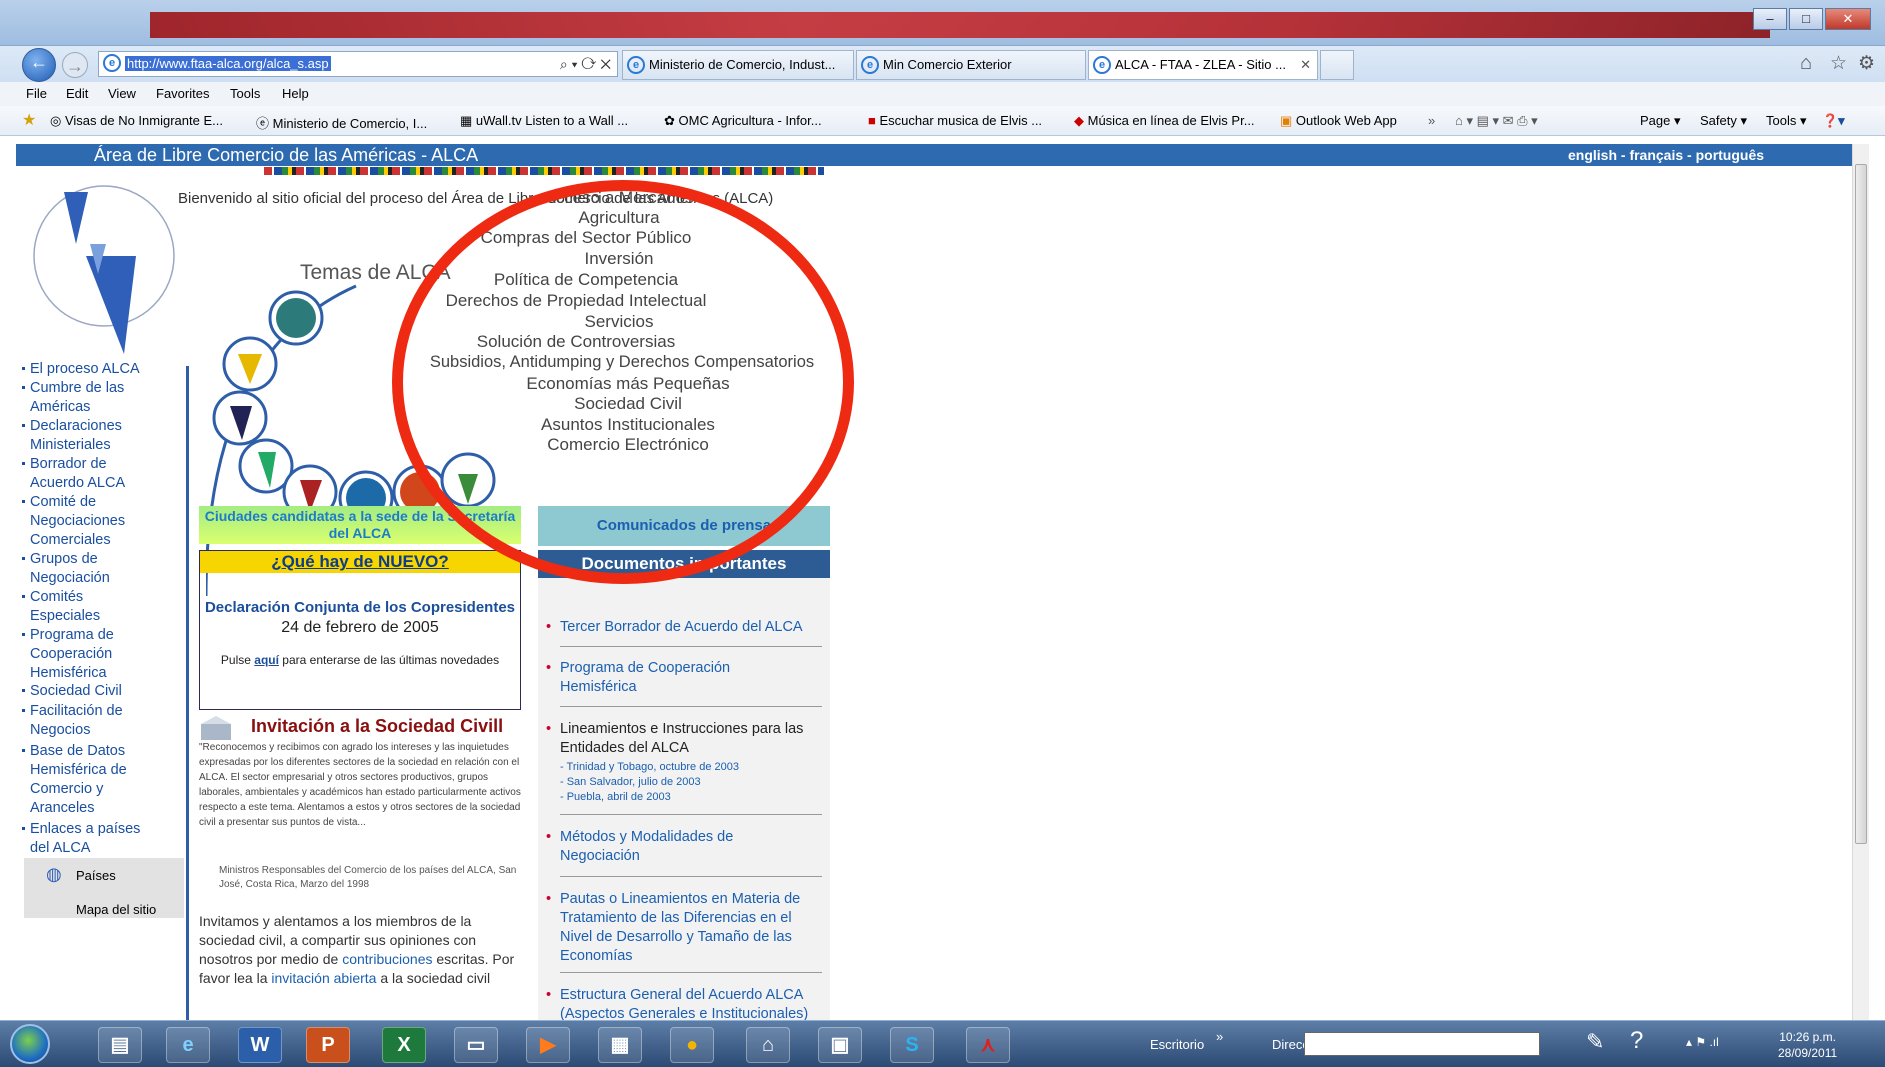 The height and width of the screenshot is (1067, 1885). Describe the element at coordinates (476, 1045) in the screenshot. I see `folder-icon: ▭` at that location.